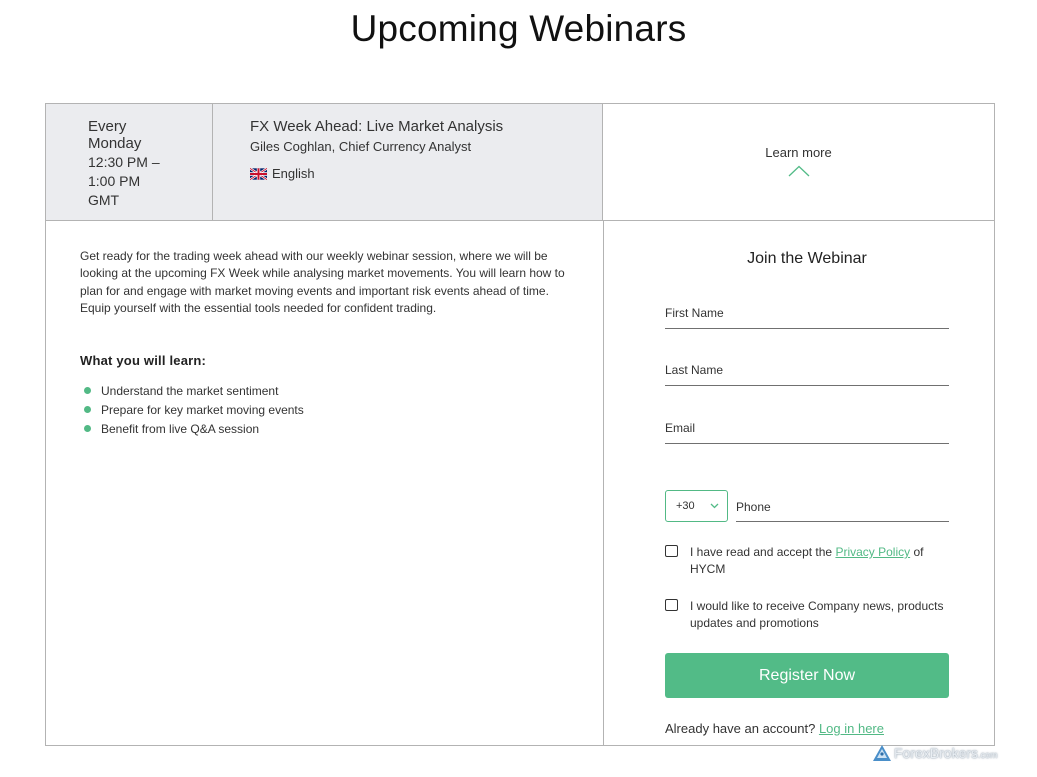 The width and height of the screenshot is (1037, 777). I want to click on form-title: Join the Webinar, so click(807, 258).